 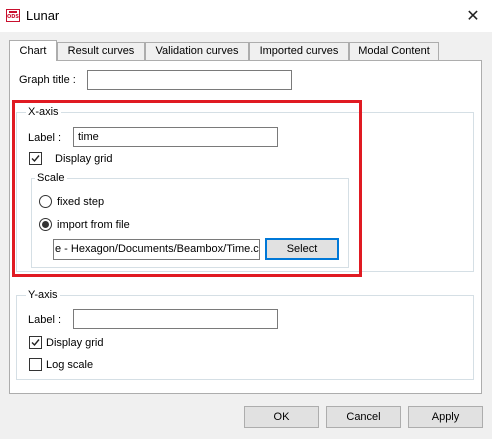 I want to click on fixed-step-radio, so click(x=45, y=201).